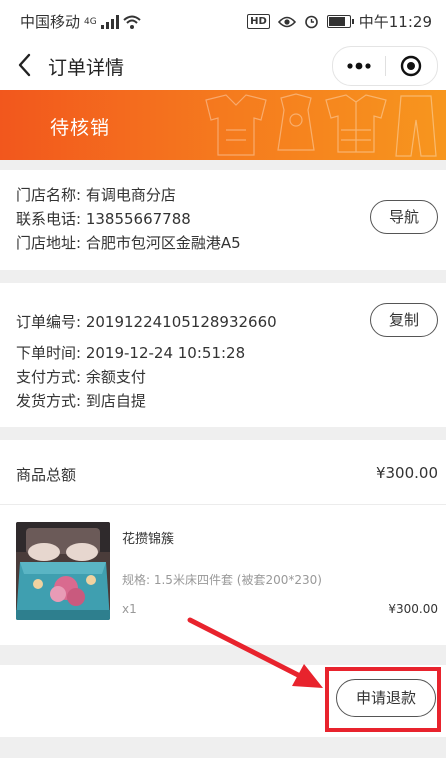 Image resolution: width=446 pixels, height=758 pixels. I want to click on product-spec: 规格: 1.5米床四件套 (被套200*230), so click(222, 580).